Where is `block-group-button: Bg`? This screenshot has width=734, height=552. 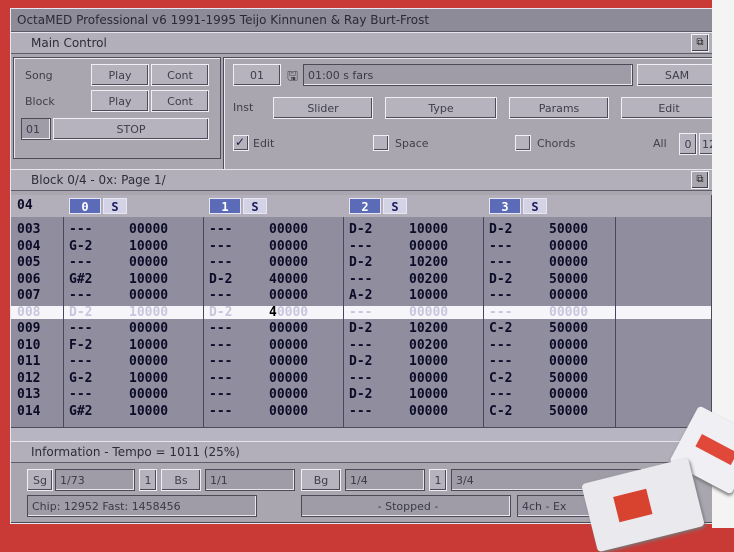 block-group-button: Bg is located at coordinates (321, 480).